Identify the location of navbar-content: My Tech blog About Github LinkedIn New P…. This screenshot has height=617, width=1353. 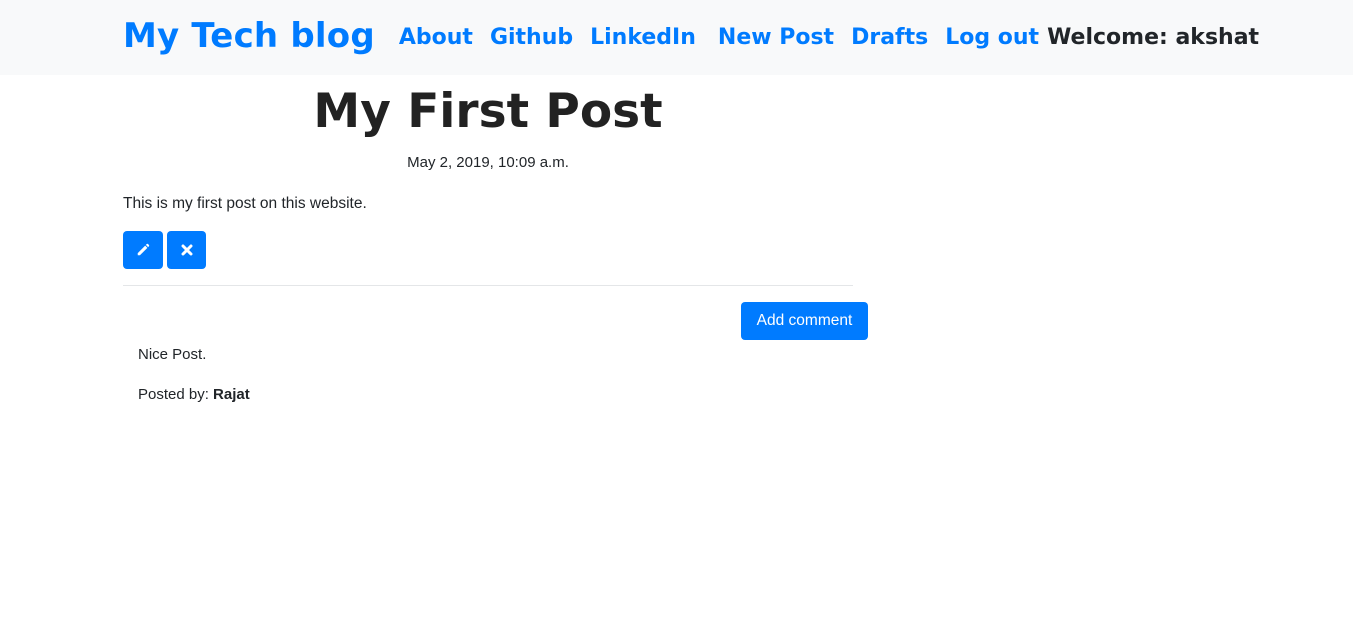
(691, 37).